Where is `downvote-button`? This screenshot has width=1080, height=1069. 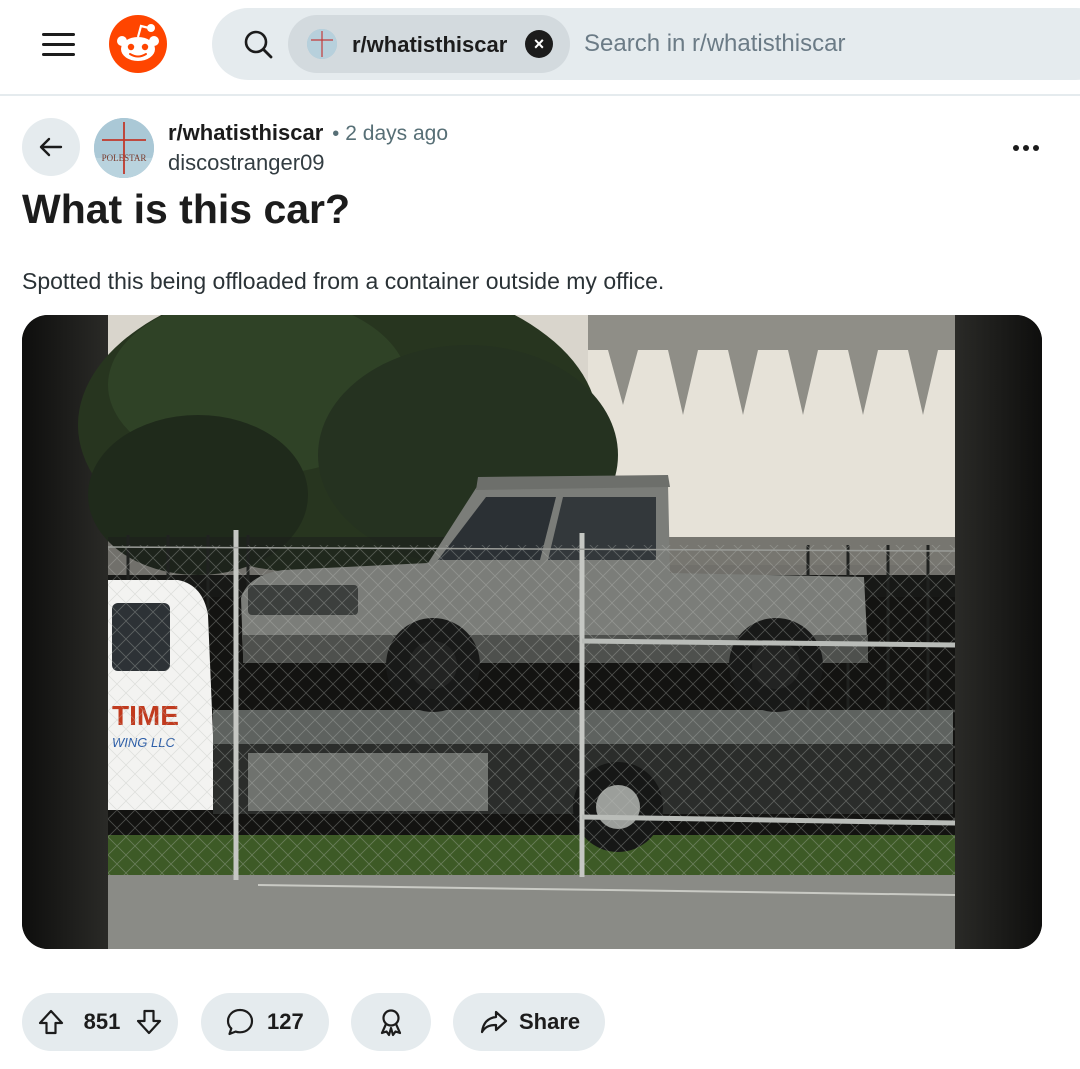
downvote-button is located at coordinates (149, 1022).